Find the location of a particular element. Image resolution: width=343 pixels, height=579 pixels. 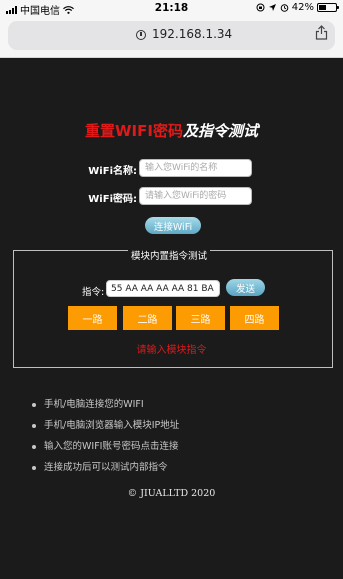

list-item: 手机/电脑连接您的WIFI is located at coordinates (105, 408).